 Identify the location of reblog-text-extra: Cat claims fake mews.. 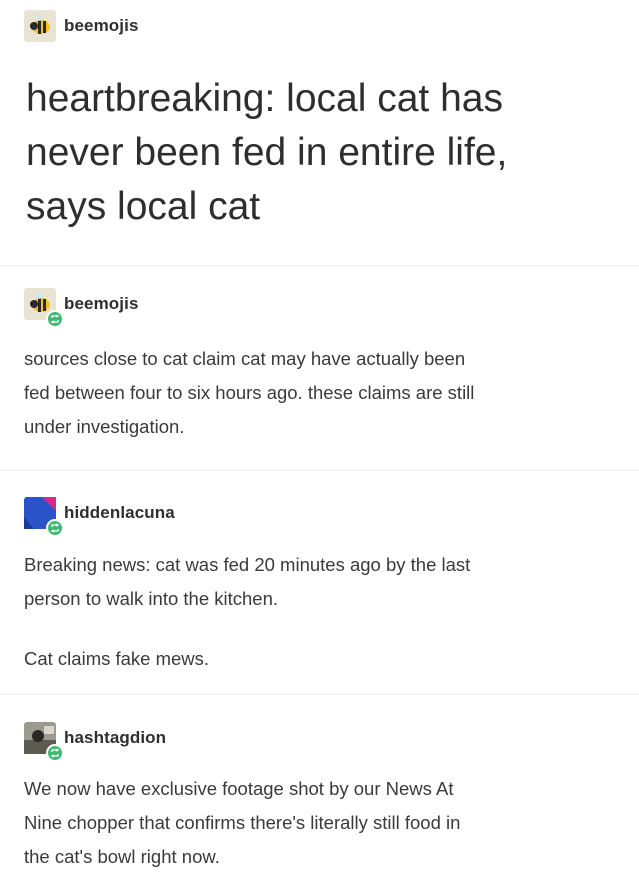
(324, 659).